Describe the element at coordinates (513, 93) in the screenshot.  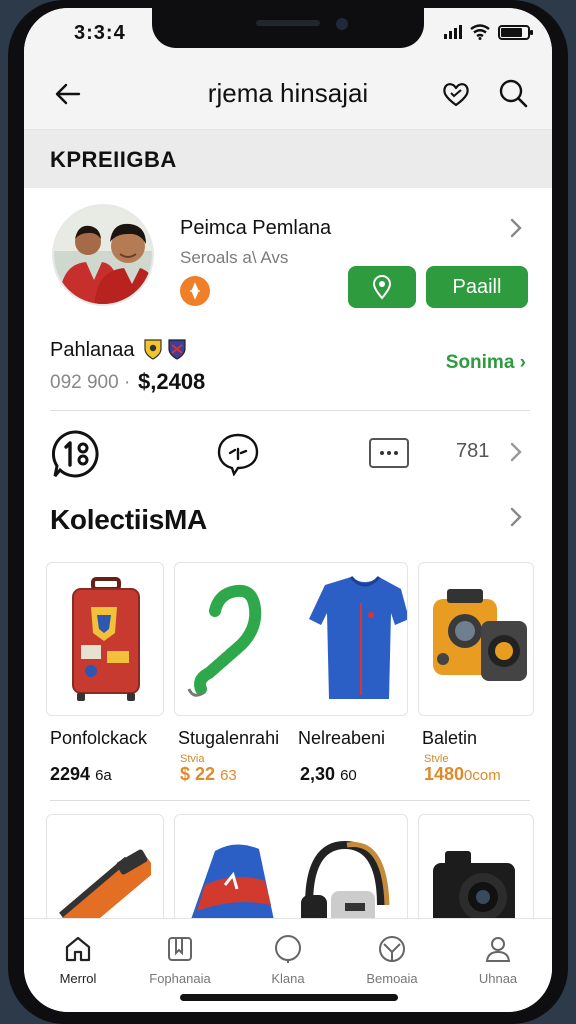
I see `search-icon` at that location.